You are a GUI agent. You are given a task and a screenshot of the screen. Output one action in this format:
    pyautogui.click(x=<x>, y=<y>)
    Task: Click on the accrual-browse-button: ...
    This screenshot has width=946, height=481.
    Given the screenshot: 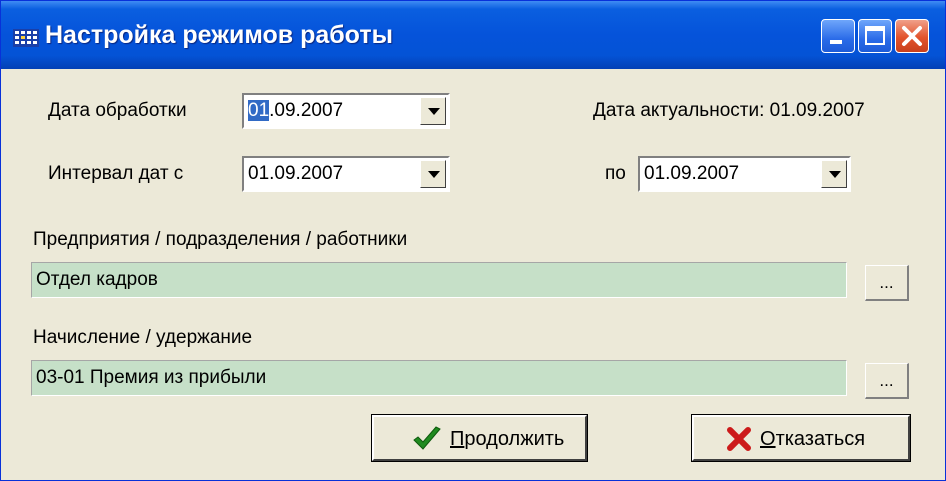 What is the action you would take?
    pyautogui.click(x=887, y=381)
    